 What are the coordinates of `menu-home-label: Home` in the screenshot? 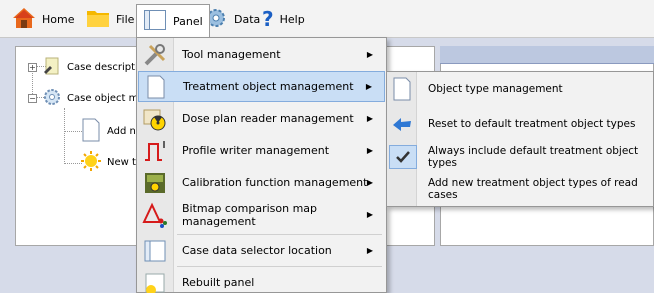 It's located at (58, 19).